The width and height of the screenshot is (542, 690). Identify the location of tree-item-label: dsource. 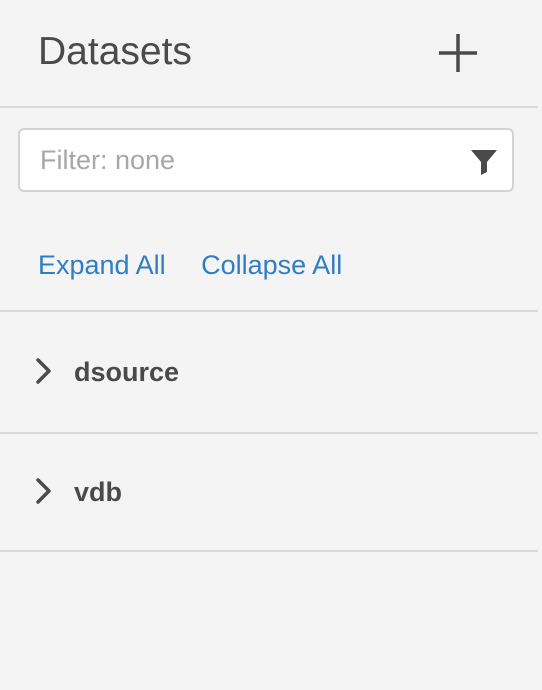
(127, 372).